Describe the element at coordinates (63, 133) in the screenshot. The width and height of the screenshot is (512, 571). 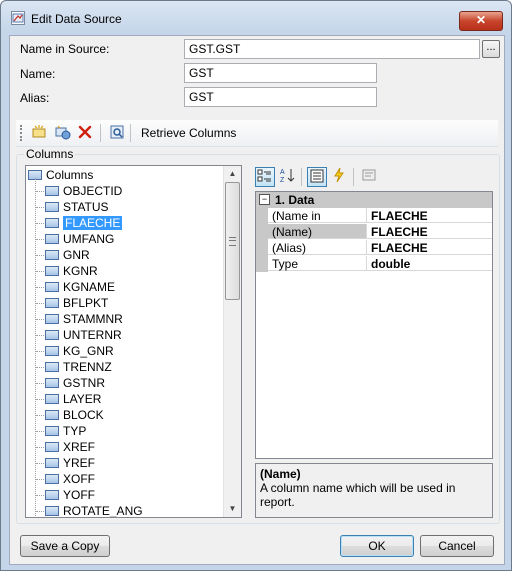
I see `new-calculated-column-icon` at that location.